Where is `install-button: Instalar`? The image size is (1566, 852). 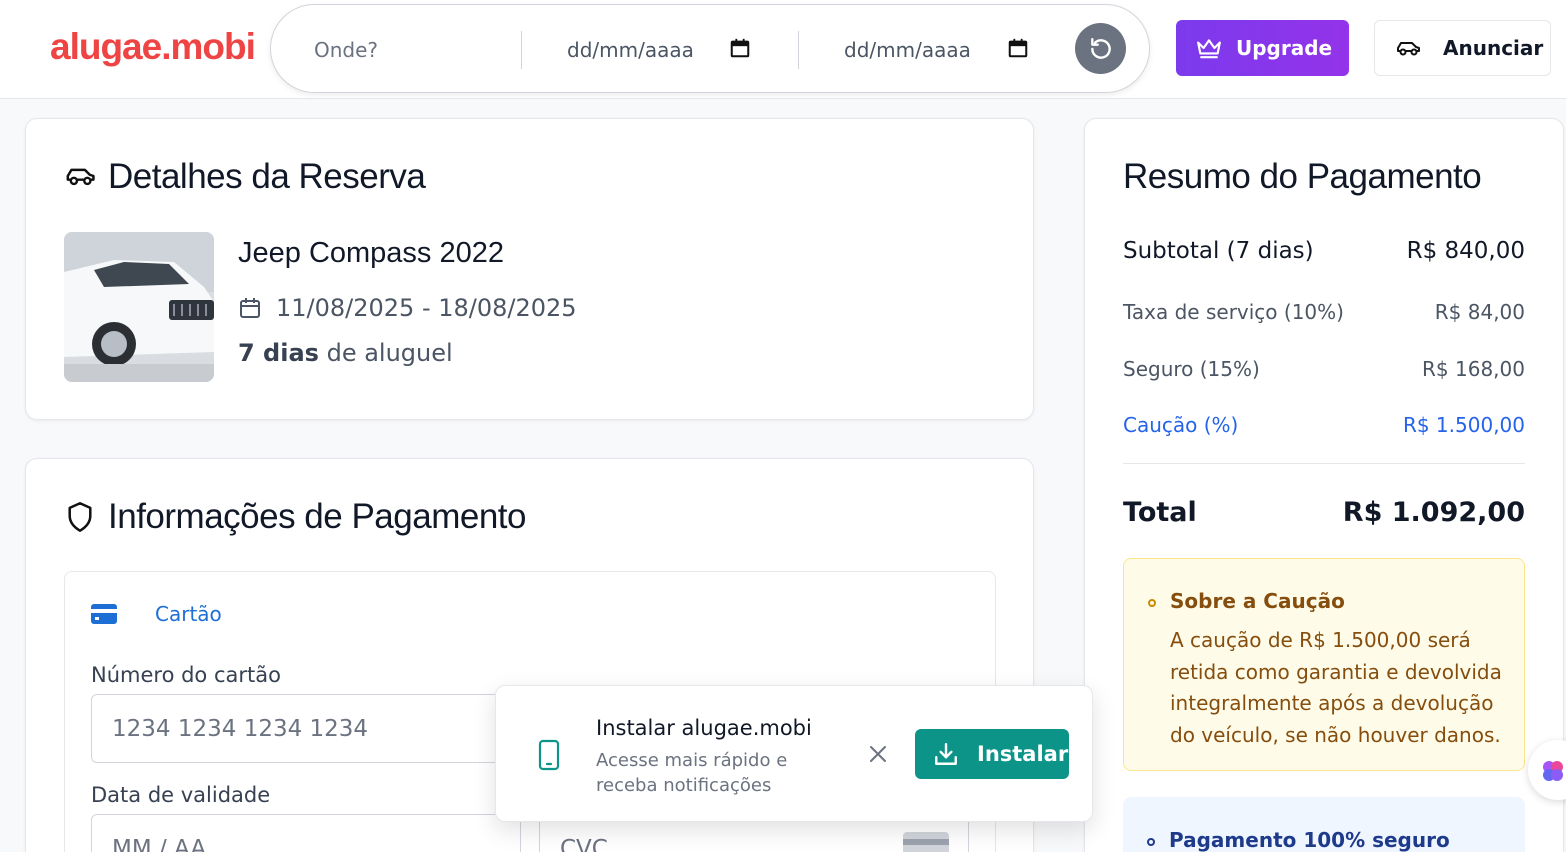
install-button: Instalar is located at coordinates (992, 754).